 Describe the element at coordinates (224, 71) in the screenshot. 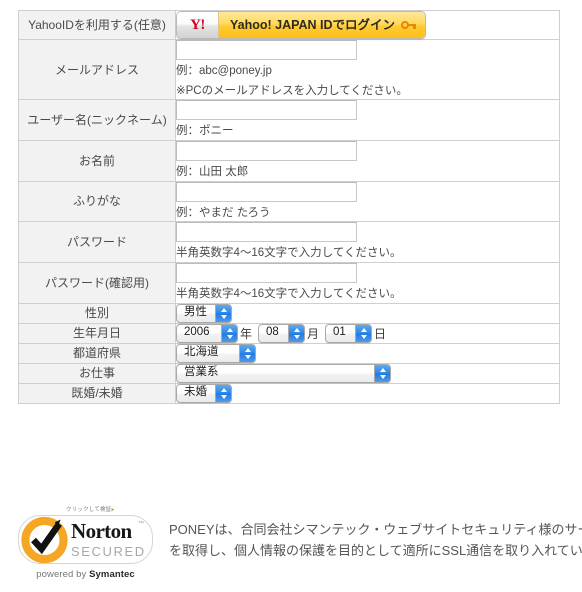

I see `email-hint-1: 例：abc@poney.jp` at that location.